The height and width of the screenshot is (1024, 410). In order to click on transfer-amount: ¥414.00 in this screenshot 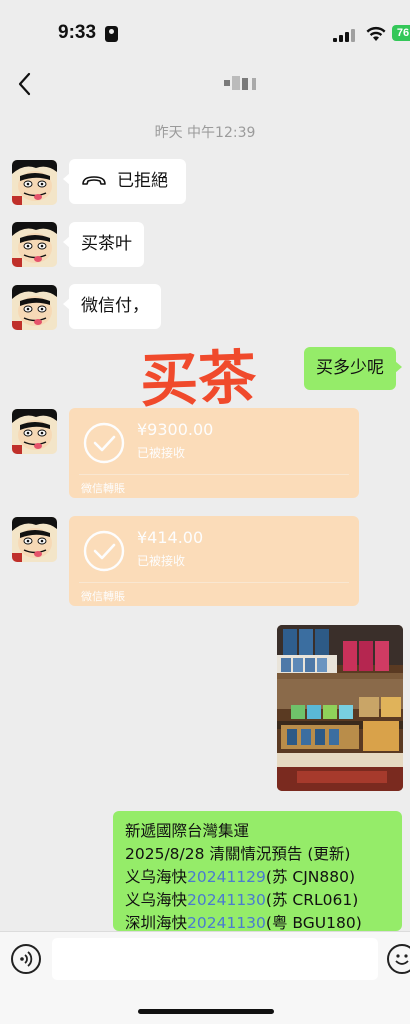, I will do `click(170, 537)`.